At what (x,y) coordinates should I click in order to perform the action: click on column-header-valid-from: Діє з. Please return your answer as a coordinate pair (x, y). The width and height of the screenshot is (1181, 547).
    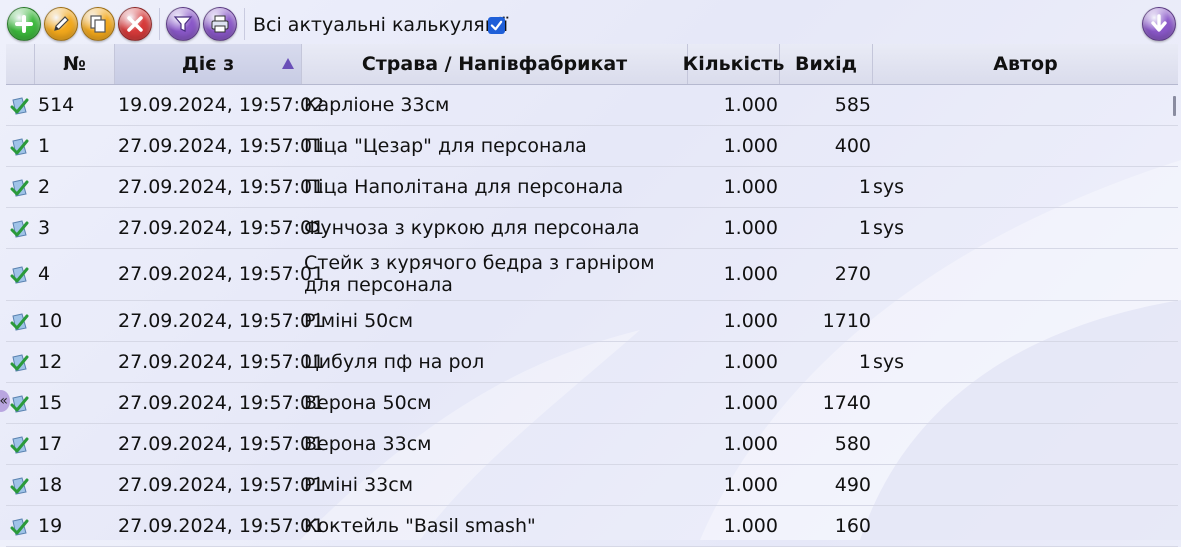
    Looking at the image, I should click on (208, 64).